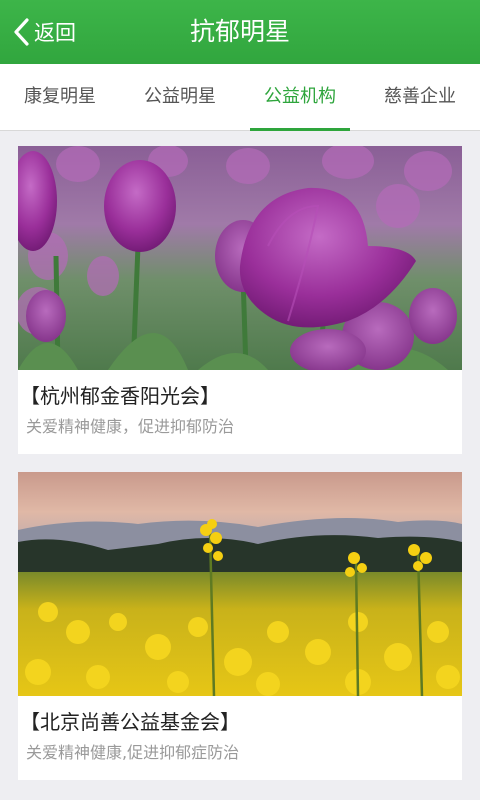 This screenshot has height=800, width=480. What do you see at coordinates (133, 752) in the screenshot?
I see `organization-description: 关爱精神健康,促进抑郁症防治` at bounding box center [133, 752].